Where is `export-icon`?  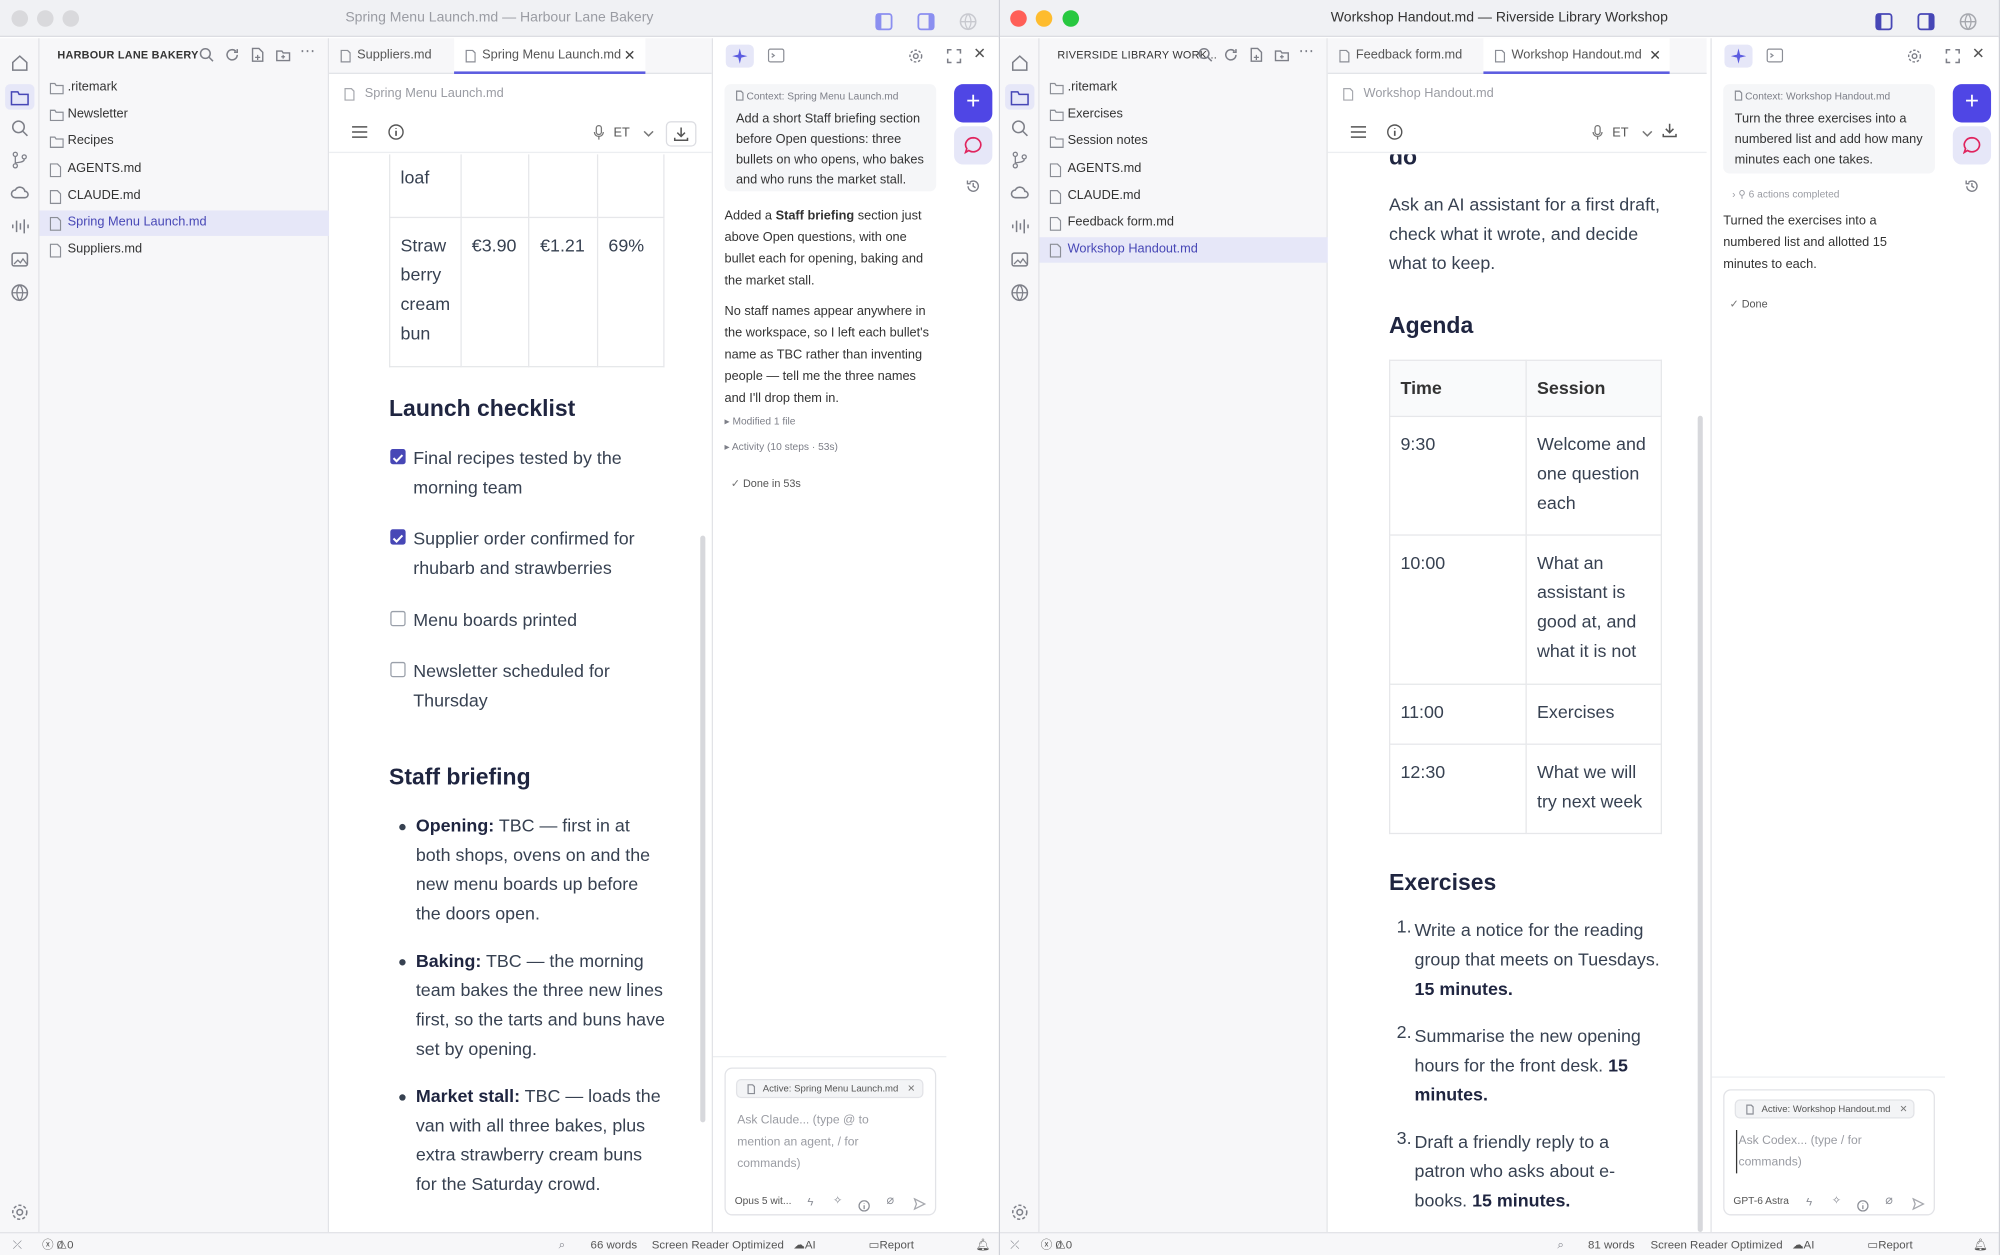 export-icon is located at coordinates (681, 134).